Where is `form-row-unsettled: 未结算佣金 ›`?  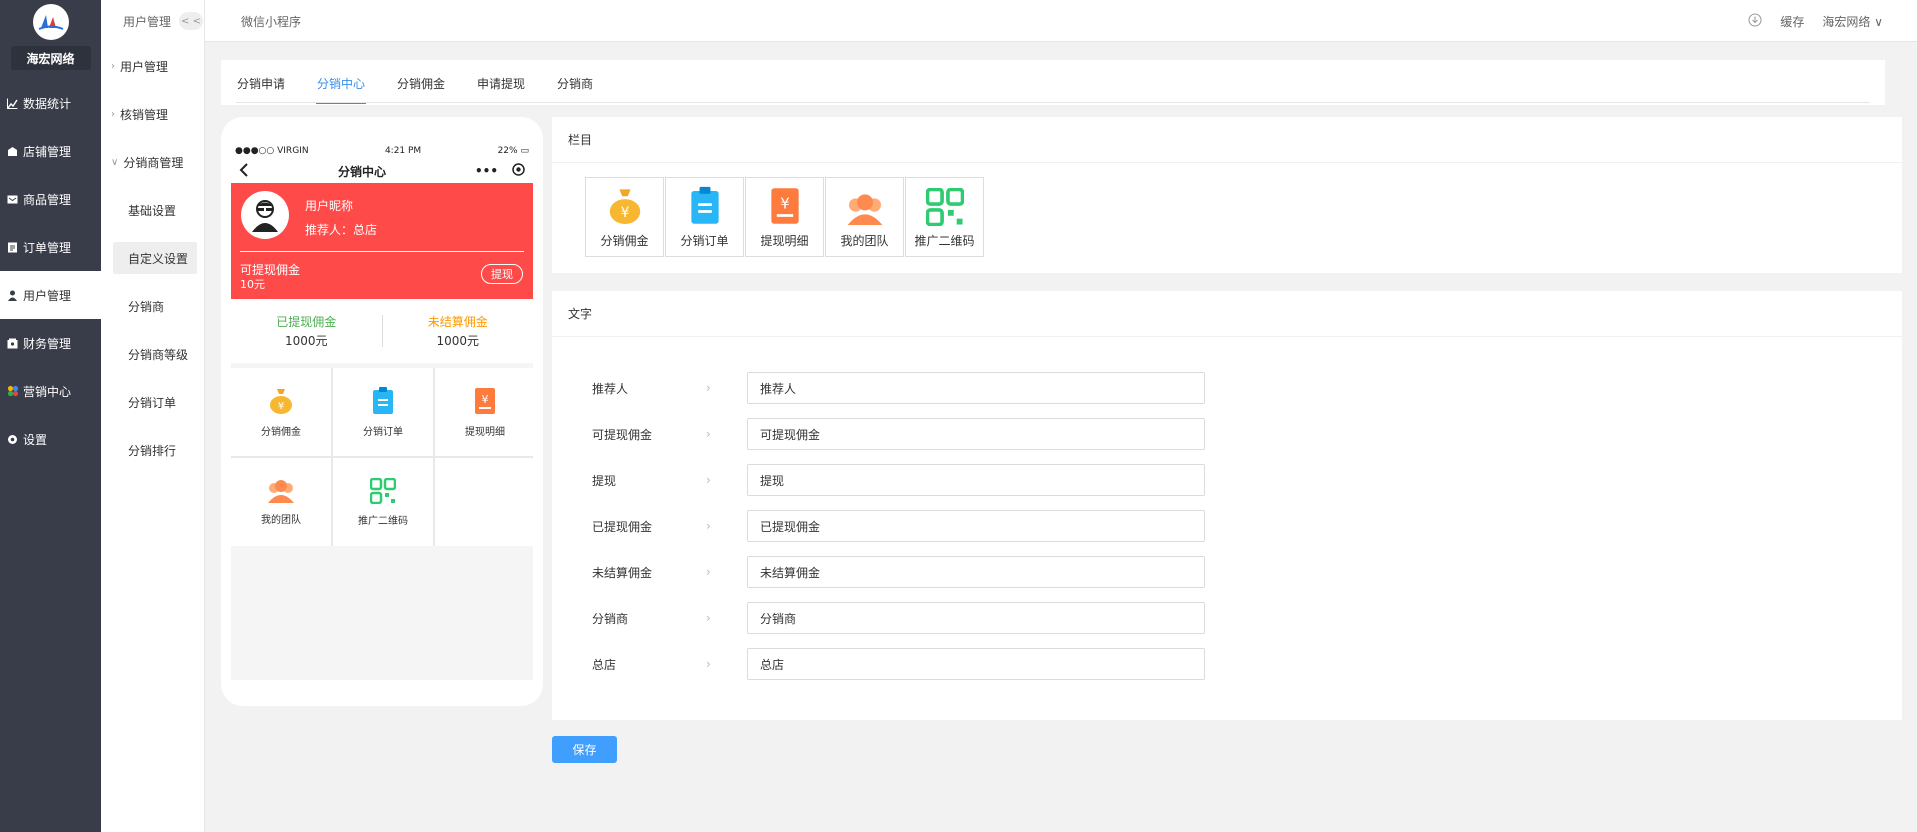 form-row-unsettled: 未结算佣金 › is located at coordinates (898, 572).